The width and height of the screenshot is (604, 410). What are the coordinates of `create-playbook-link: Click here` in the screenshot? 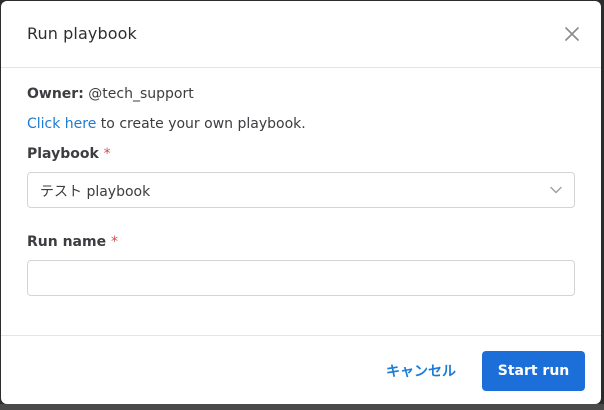 It's located at (61, 124).